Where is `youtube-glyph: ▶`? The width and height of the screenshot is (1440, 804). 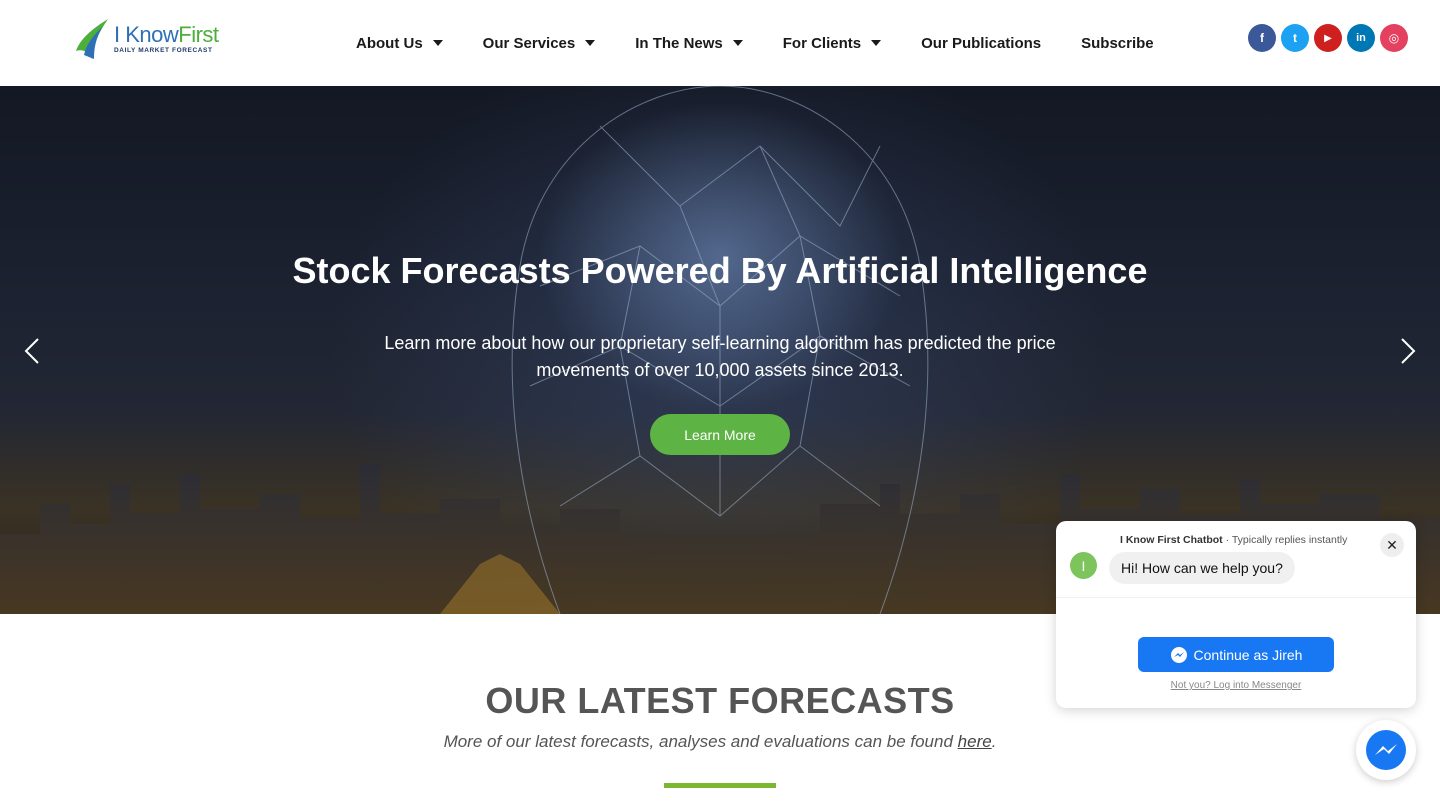
youtube-glyph: ▶ is located at coordinates (1328, 38).